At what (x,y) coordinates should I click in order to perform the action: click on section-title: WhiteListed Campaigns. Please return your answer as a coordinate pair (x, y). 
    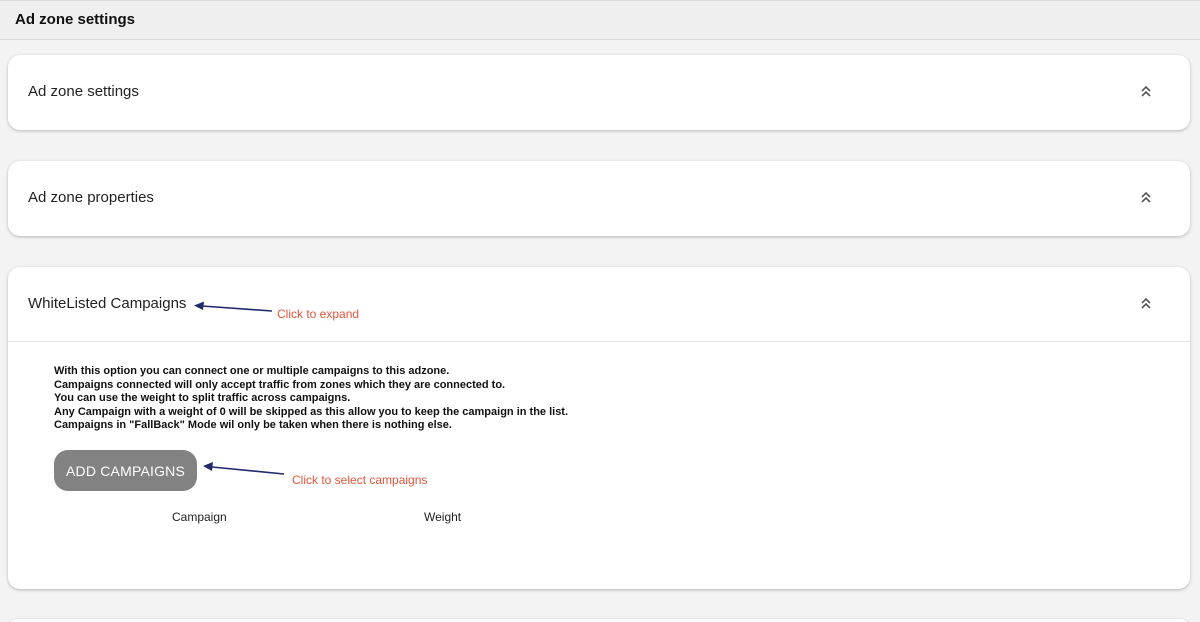
    Looking at the image, I should click on (107, 303).